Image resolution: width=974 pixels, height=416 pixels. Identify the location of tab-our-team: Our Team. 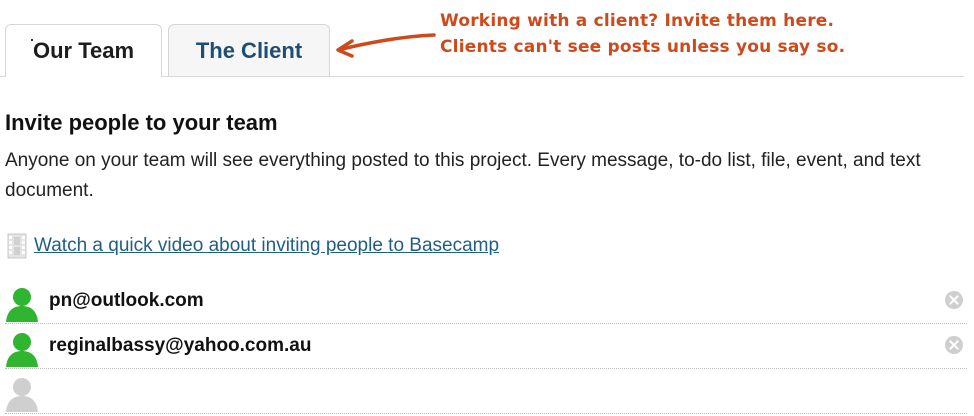
(83, 50).